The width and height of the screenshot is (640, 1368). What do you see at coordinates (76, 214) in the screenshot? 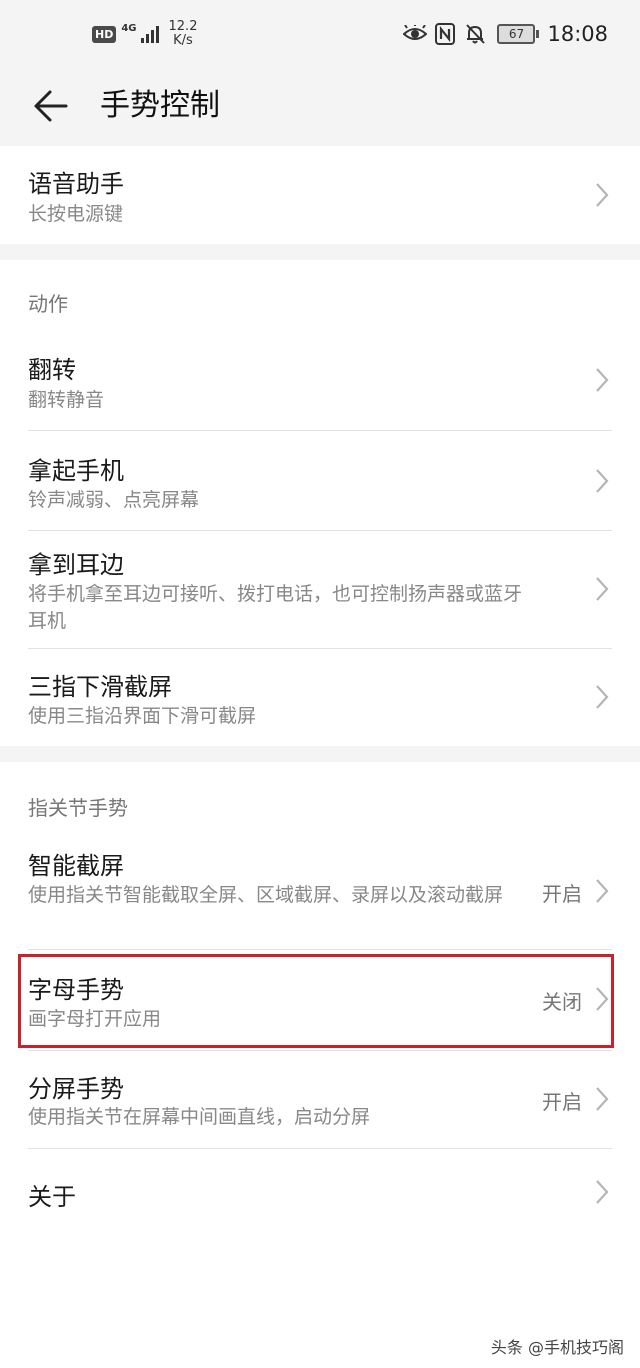
I see `item-subtitle: 长按电源键` at bounding box center [76, 214].